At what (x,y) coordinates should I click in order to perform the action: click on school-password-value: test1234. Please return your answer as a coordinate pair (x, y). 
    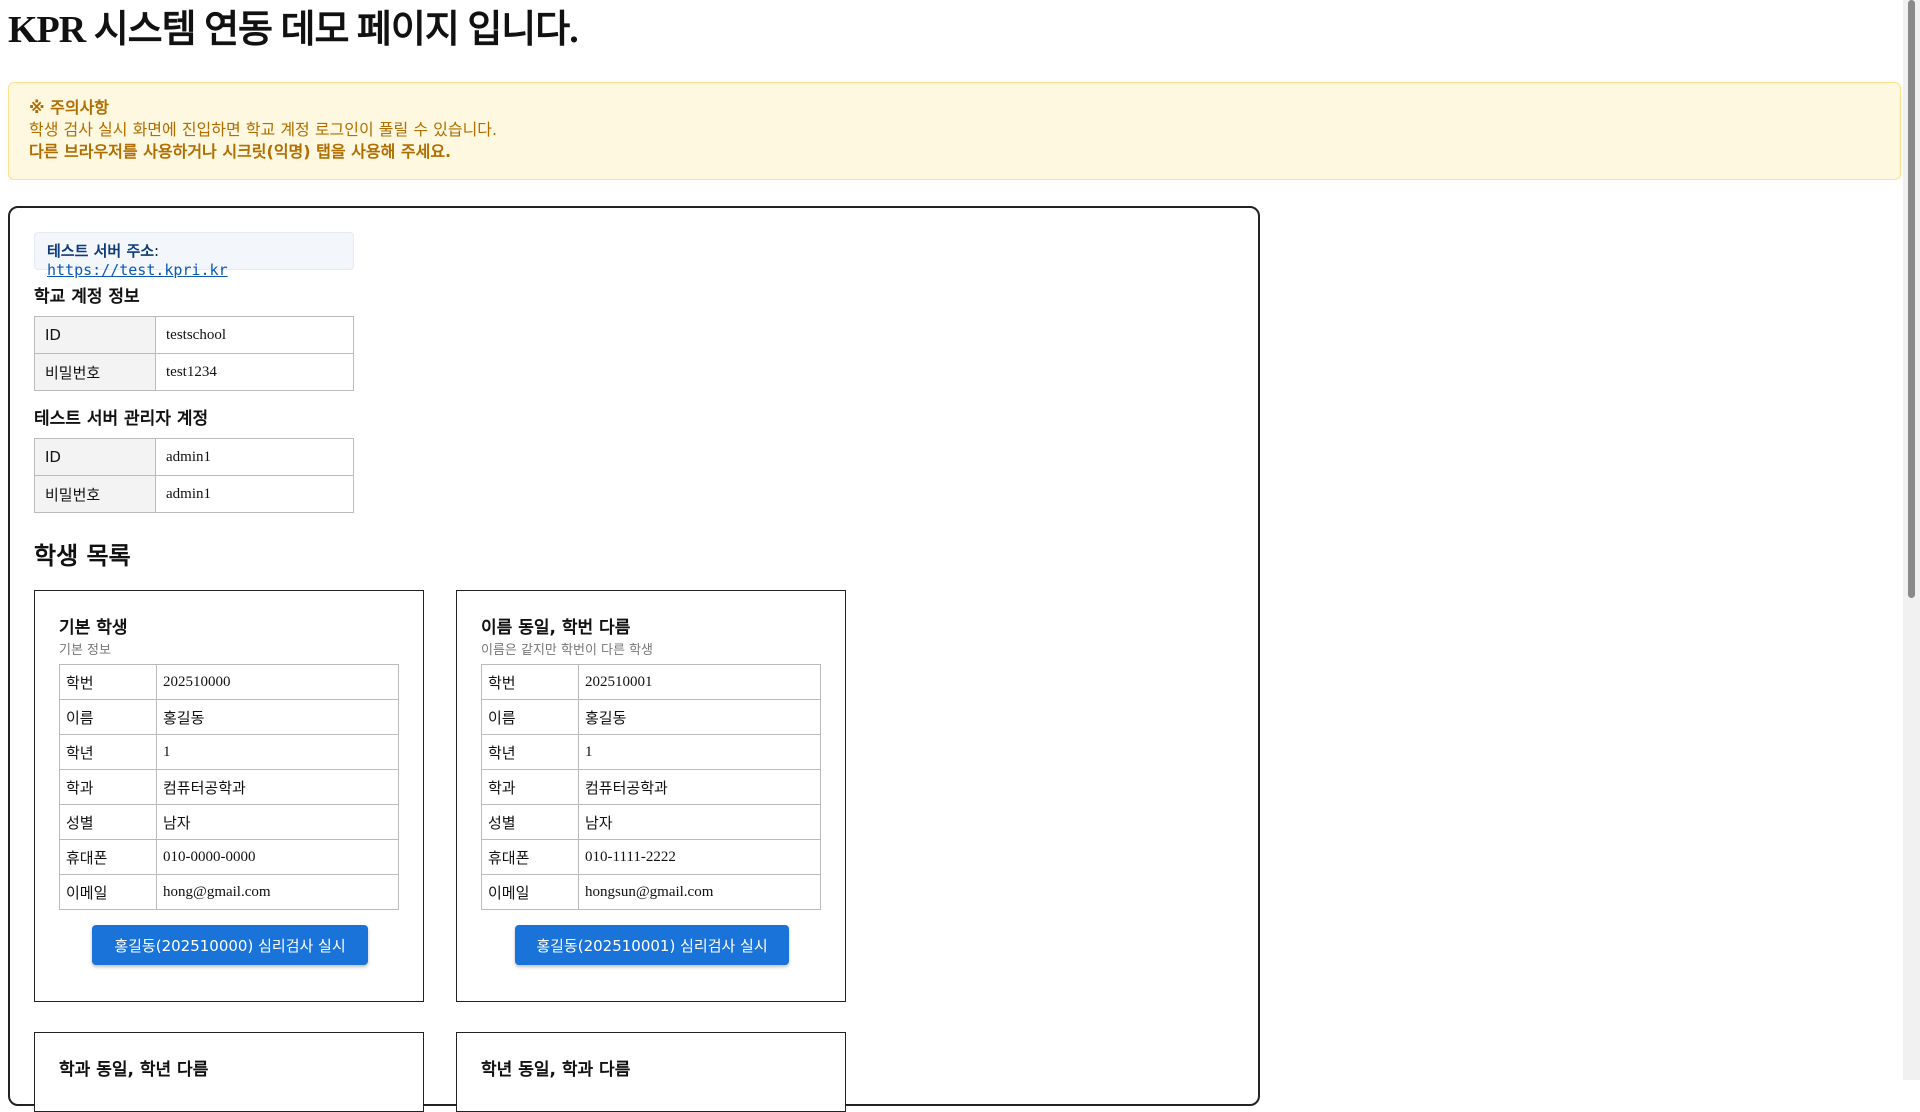
    Looking at the image, I should click on (254, 372).